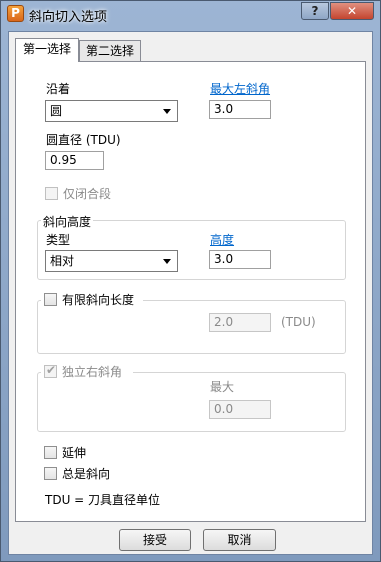 The width and height of the screenshot is (381, 562). Describe the element at coordinates (15, 13) in the screenshot. I see `app-logo-icon: P` at that location.